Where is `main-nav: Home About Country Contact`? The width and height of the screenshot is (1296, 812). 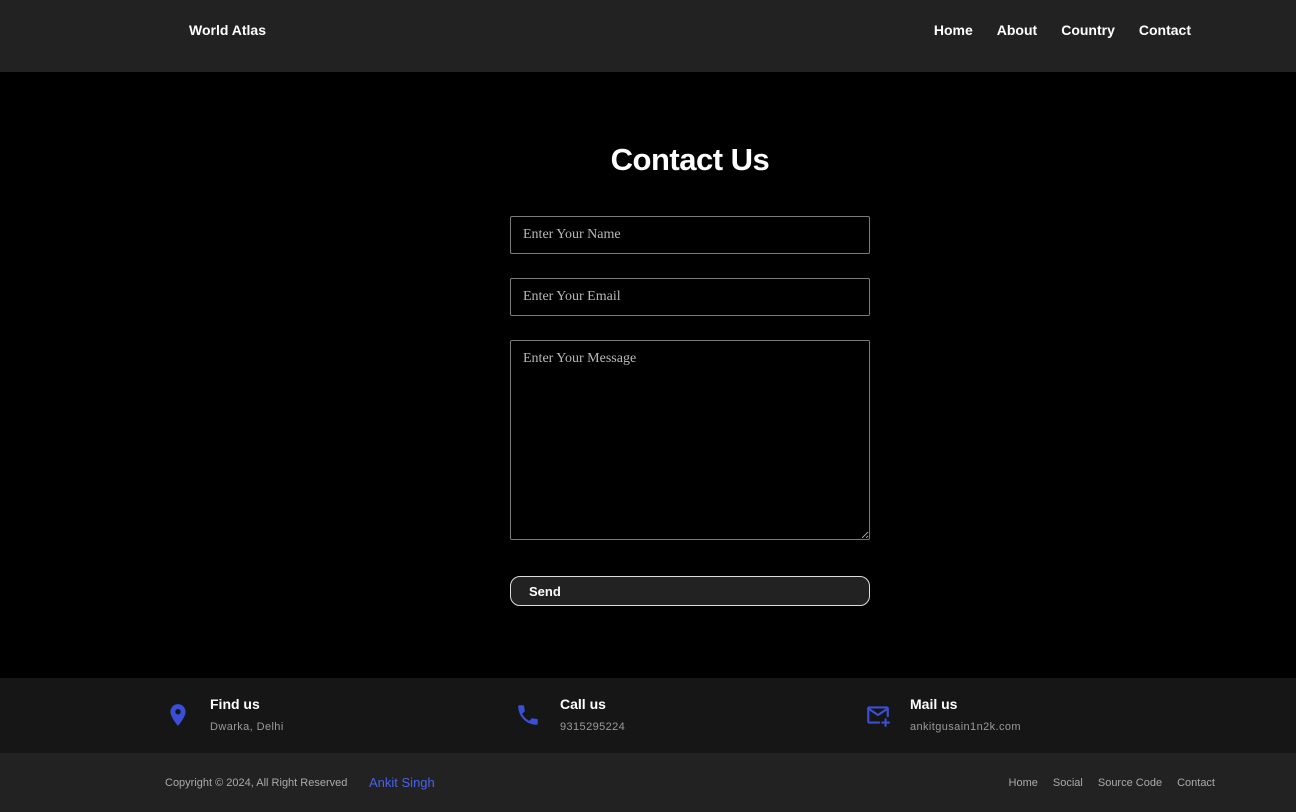
main-nav: Home About Country Contact is located at coordinates (1062, 30).